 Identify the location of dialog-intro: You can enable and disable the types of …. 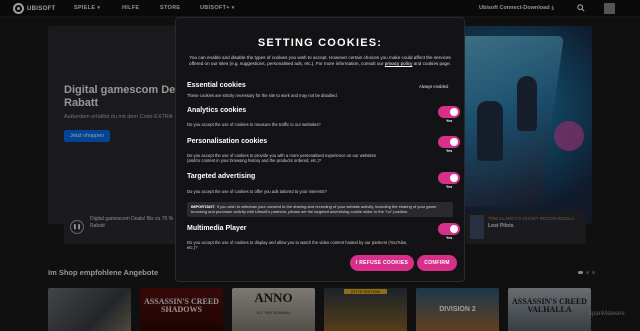
(320, 60).